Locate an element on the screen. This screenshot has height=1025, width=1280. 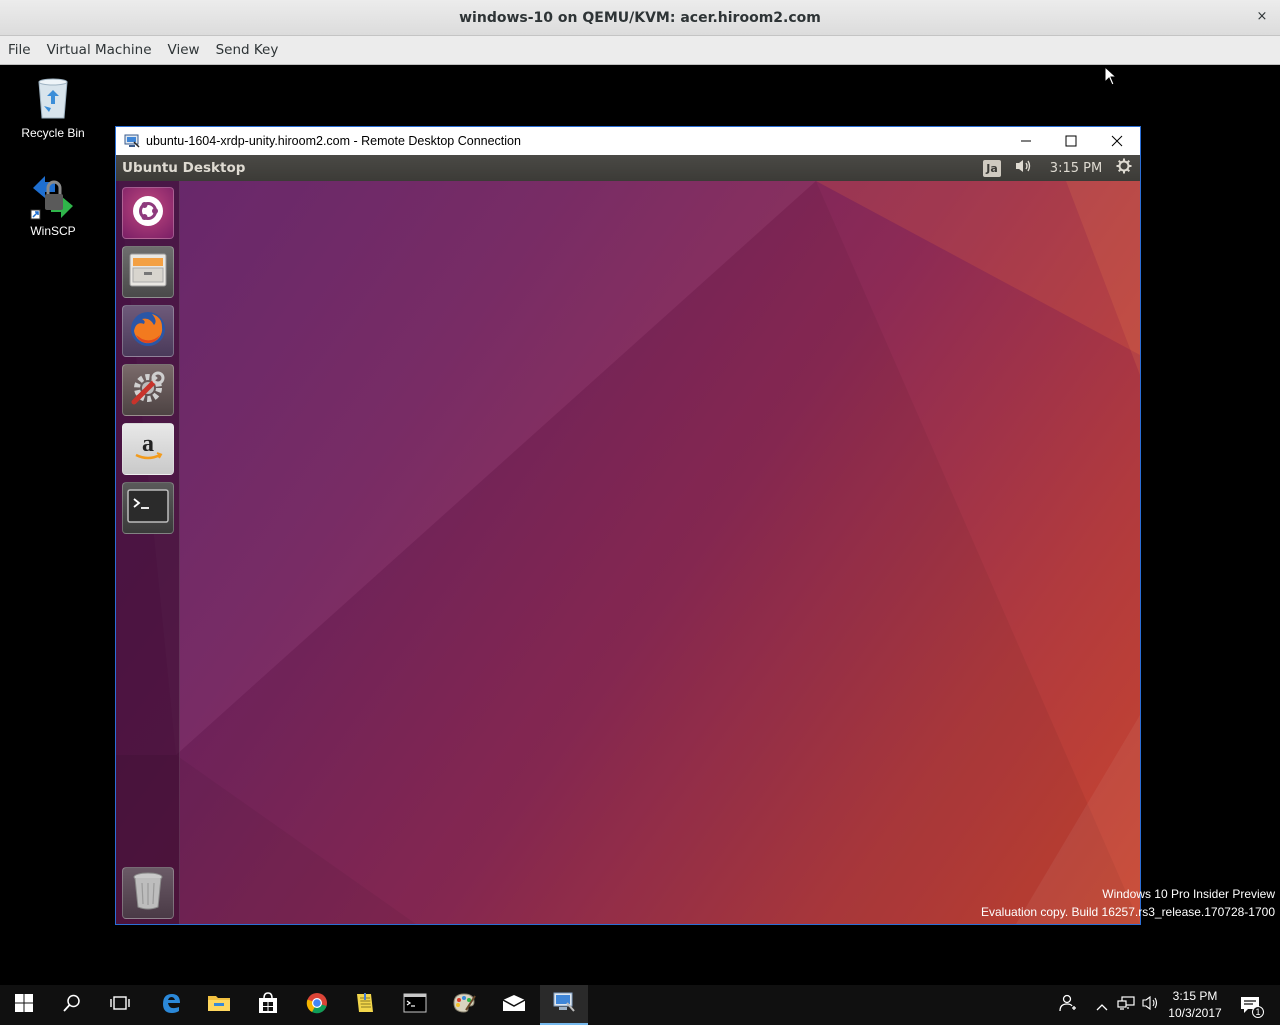
tray-date: 10/3/2017 is located at coordinates (1195, 1013).